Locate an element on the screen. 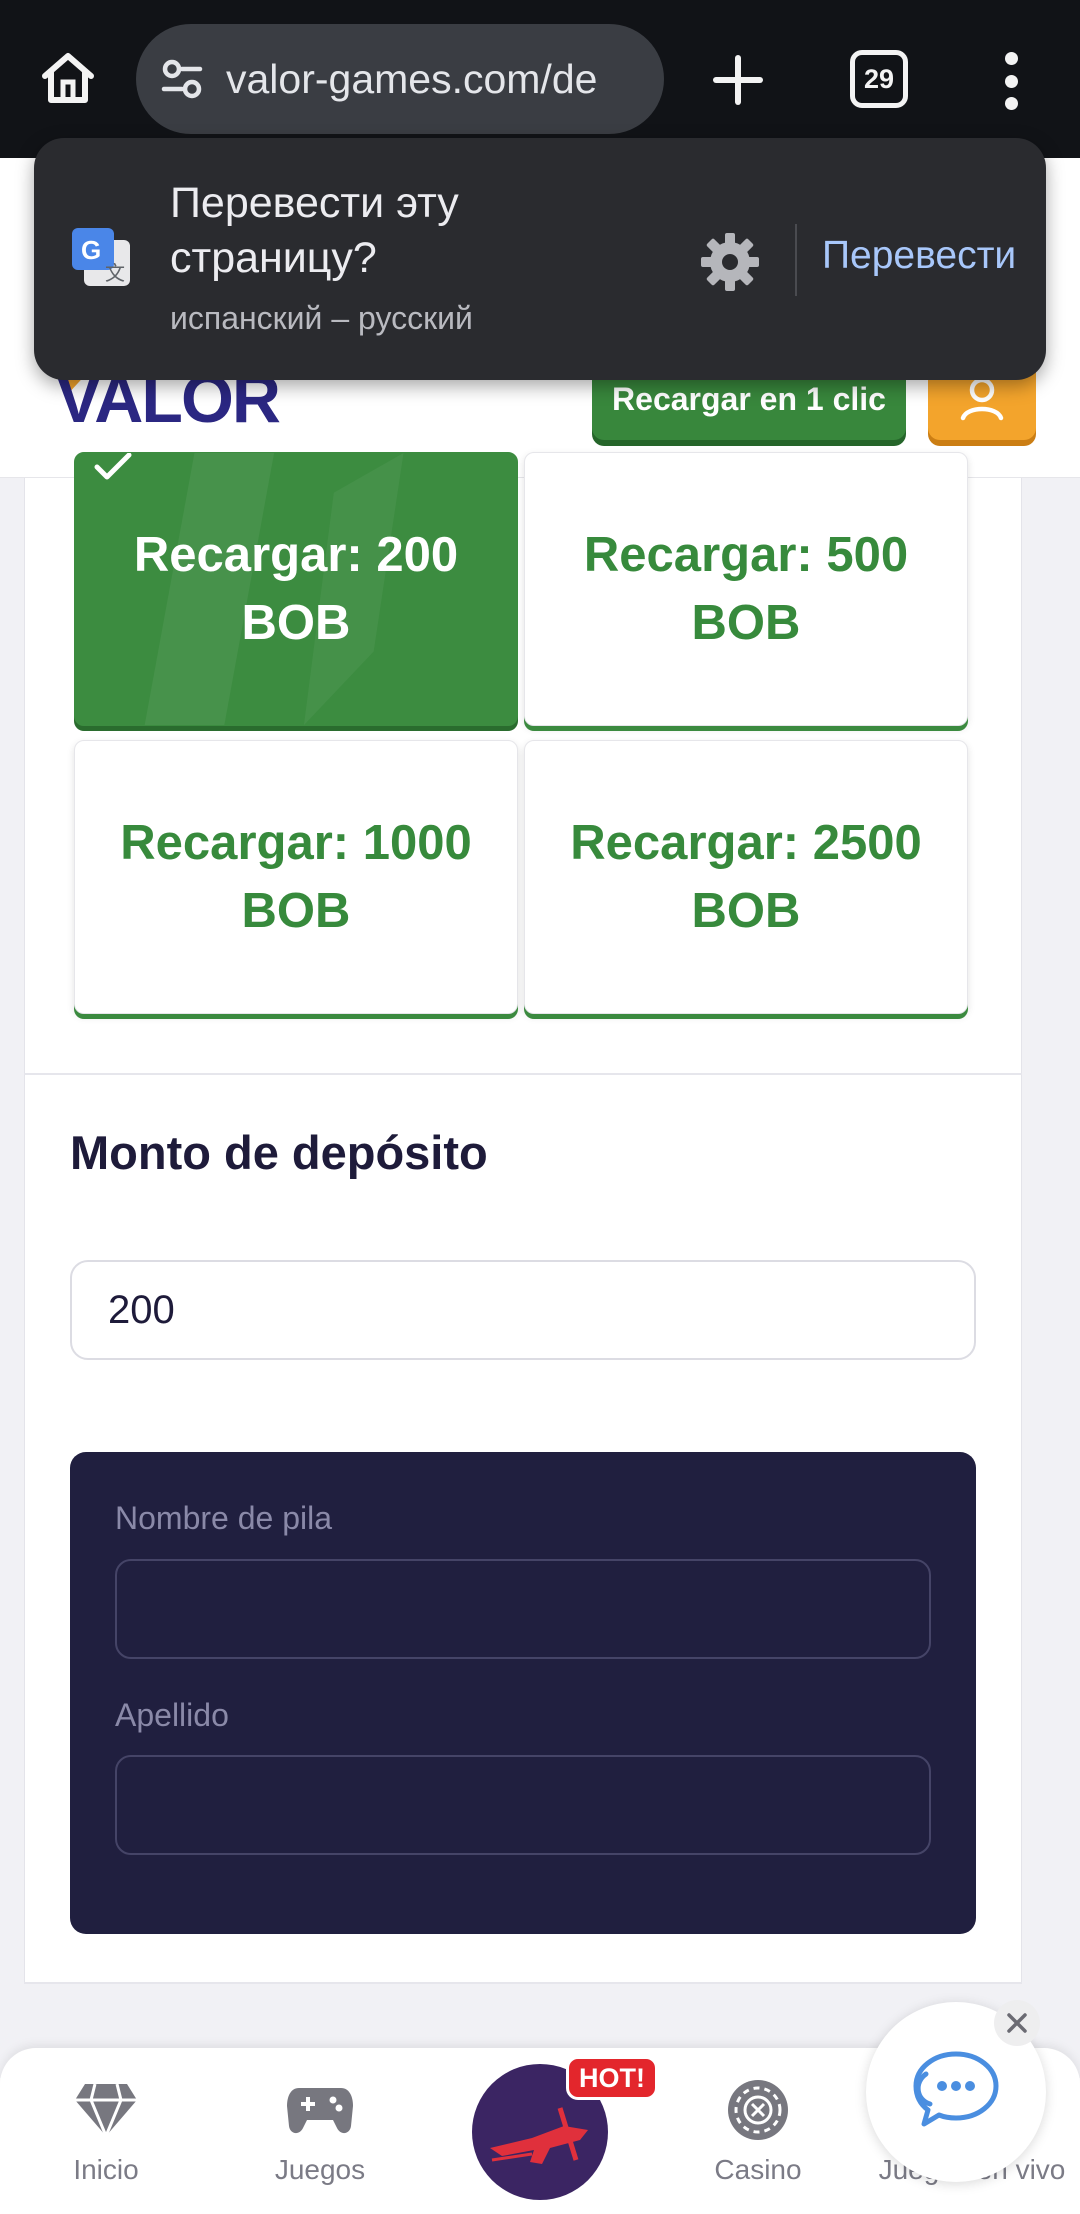 The height and width of the screenshot is (2214, 1080). chat-close-icon is located at coordinates (1017, 2023).